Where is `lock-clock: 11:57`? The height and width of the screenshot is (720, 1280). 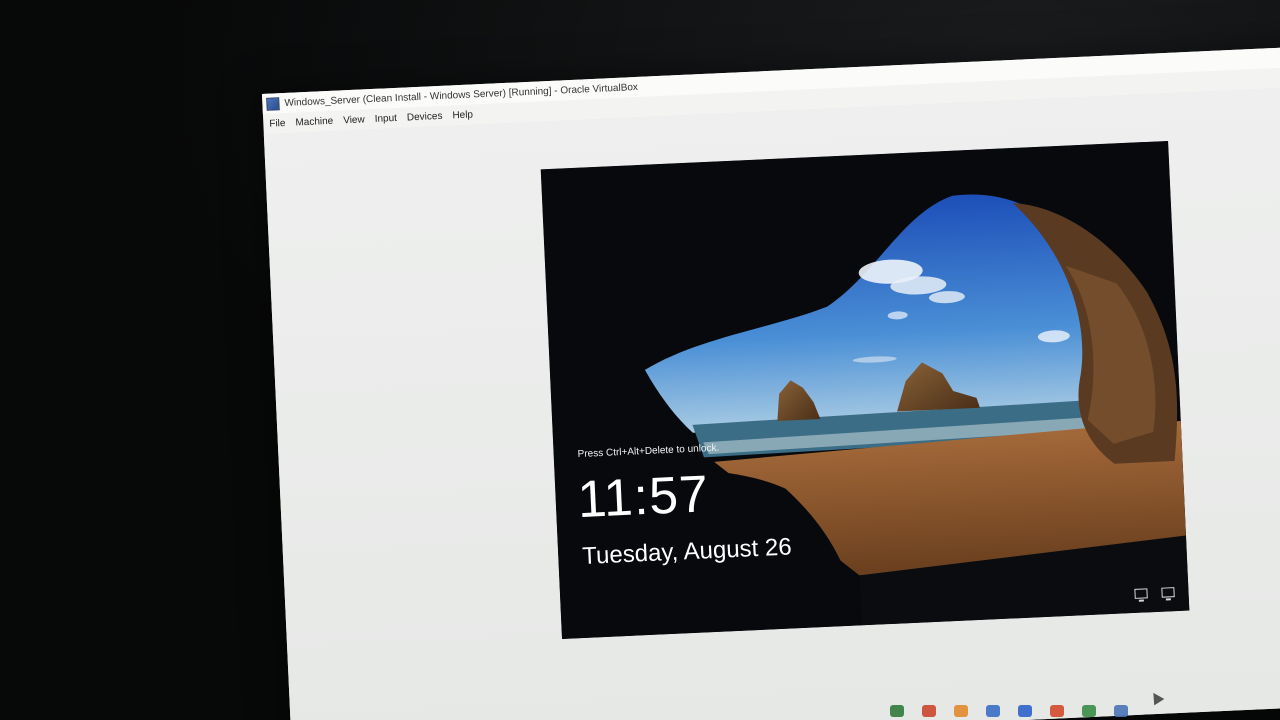 lock-clock: 11:57 is located at coordinates (643, 497).